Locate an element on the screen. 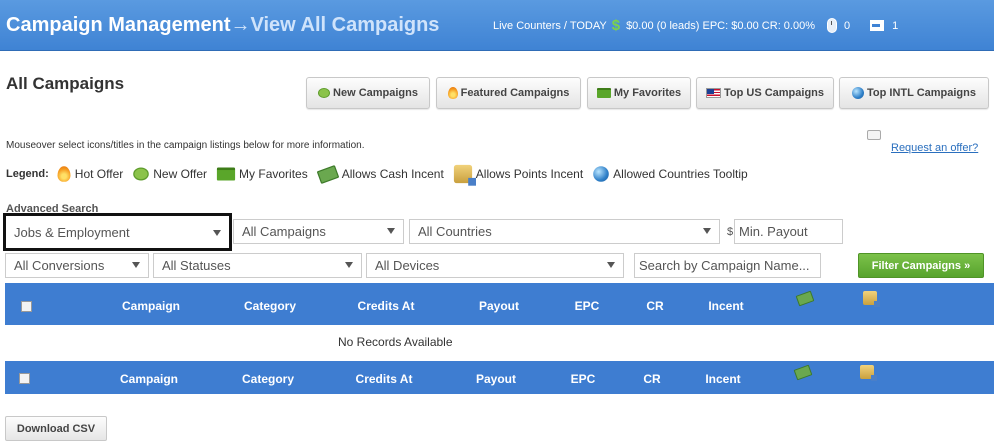 Image resolution: width=994 pixels, height=443 pixels. request-area is located at coordinates (879, 135).